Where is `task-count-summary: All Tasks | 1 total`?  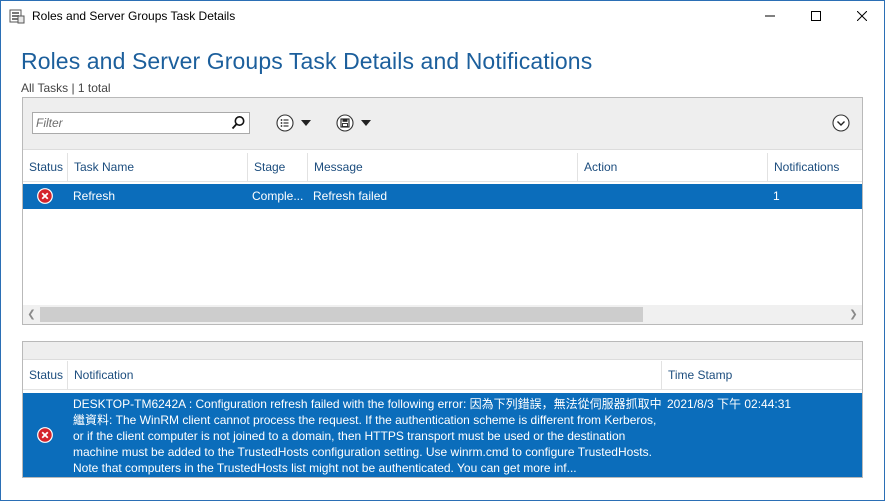 task-count-summary: All Tasks | 1 total is located at coordinates (66, 88).